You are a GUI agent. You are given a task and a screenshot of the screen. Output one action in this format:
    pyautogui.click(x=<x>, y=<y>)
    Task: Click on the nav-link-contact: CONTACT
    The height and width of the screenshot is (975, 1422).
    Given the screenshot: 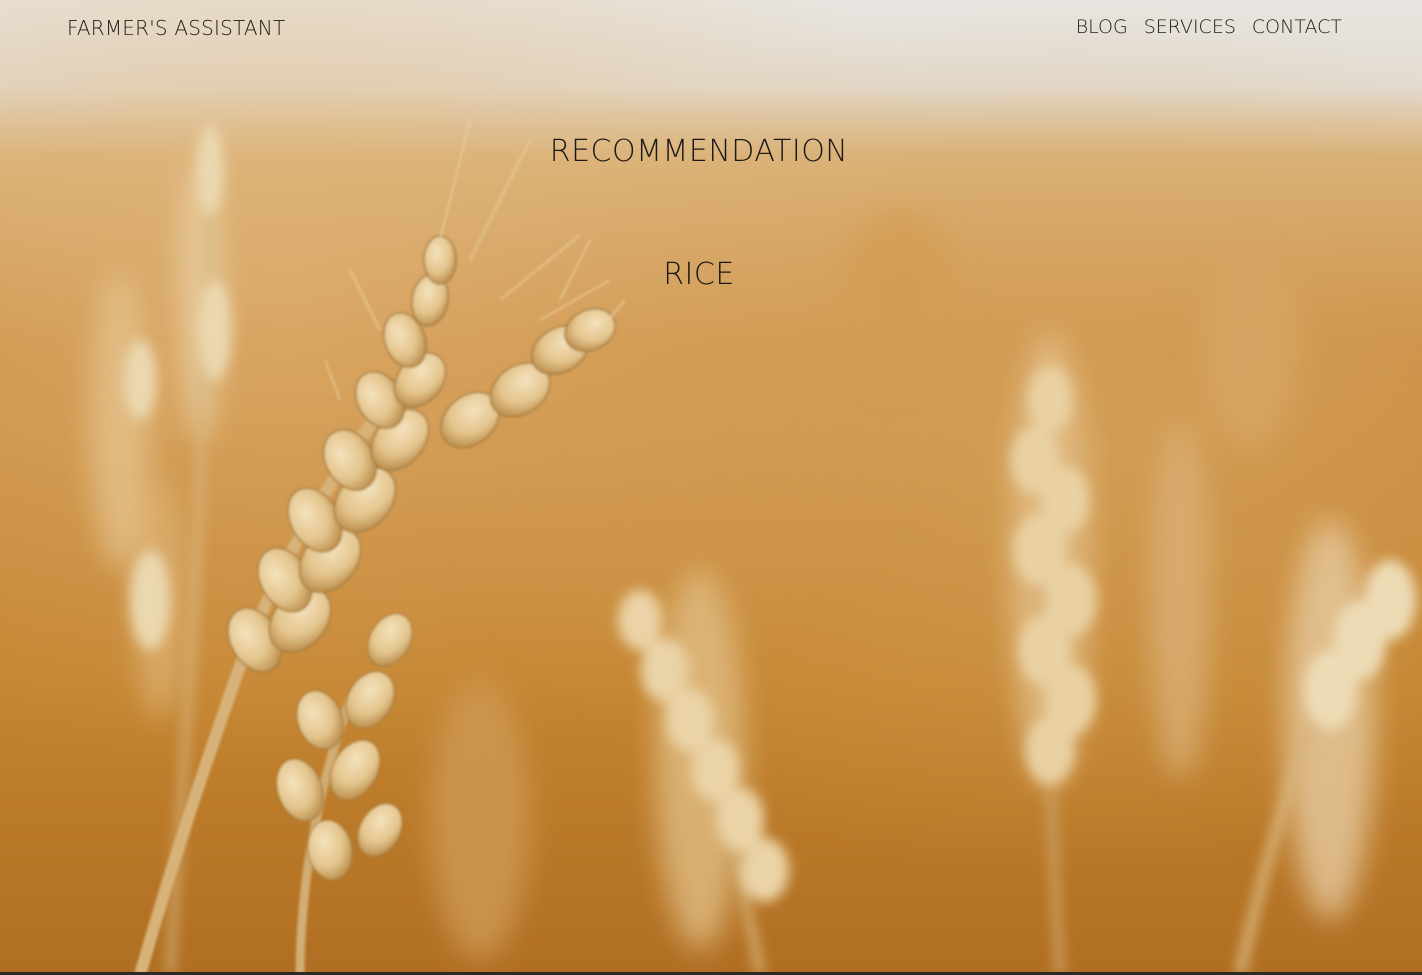 What is the action you would take?
    pyautogui.click(x=1297, y=27)
    